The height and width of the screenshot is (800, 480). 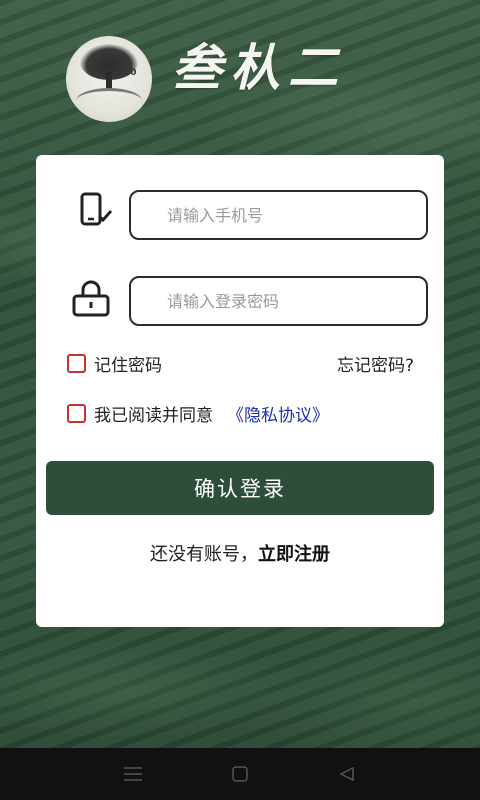 What do you see at coordinates (240, 488) in the screenshot?
I see `login-button: 确认登录` at bounding box center [240, 488].